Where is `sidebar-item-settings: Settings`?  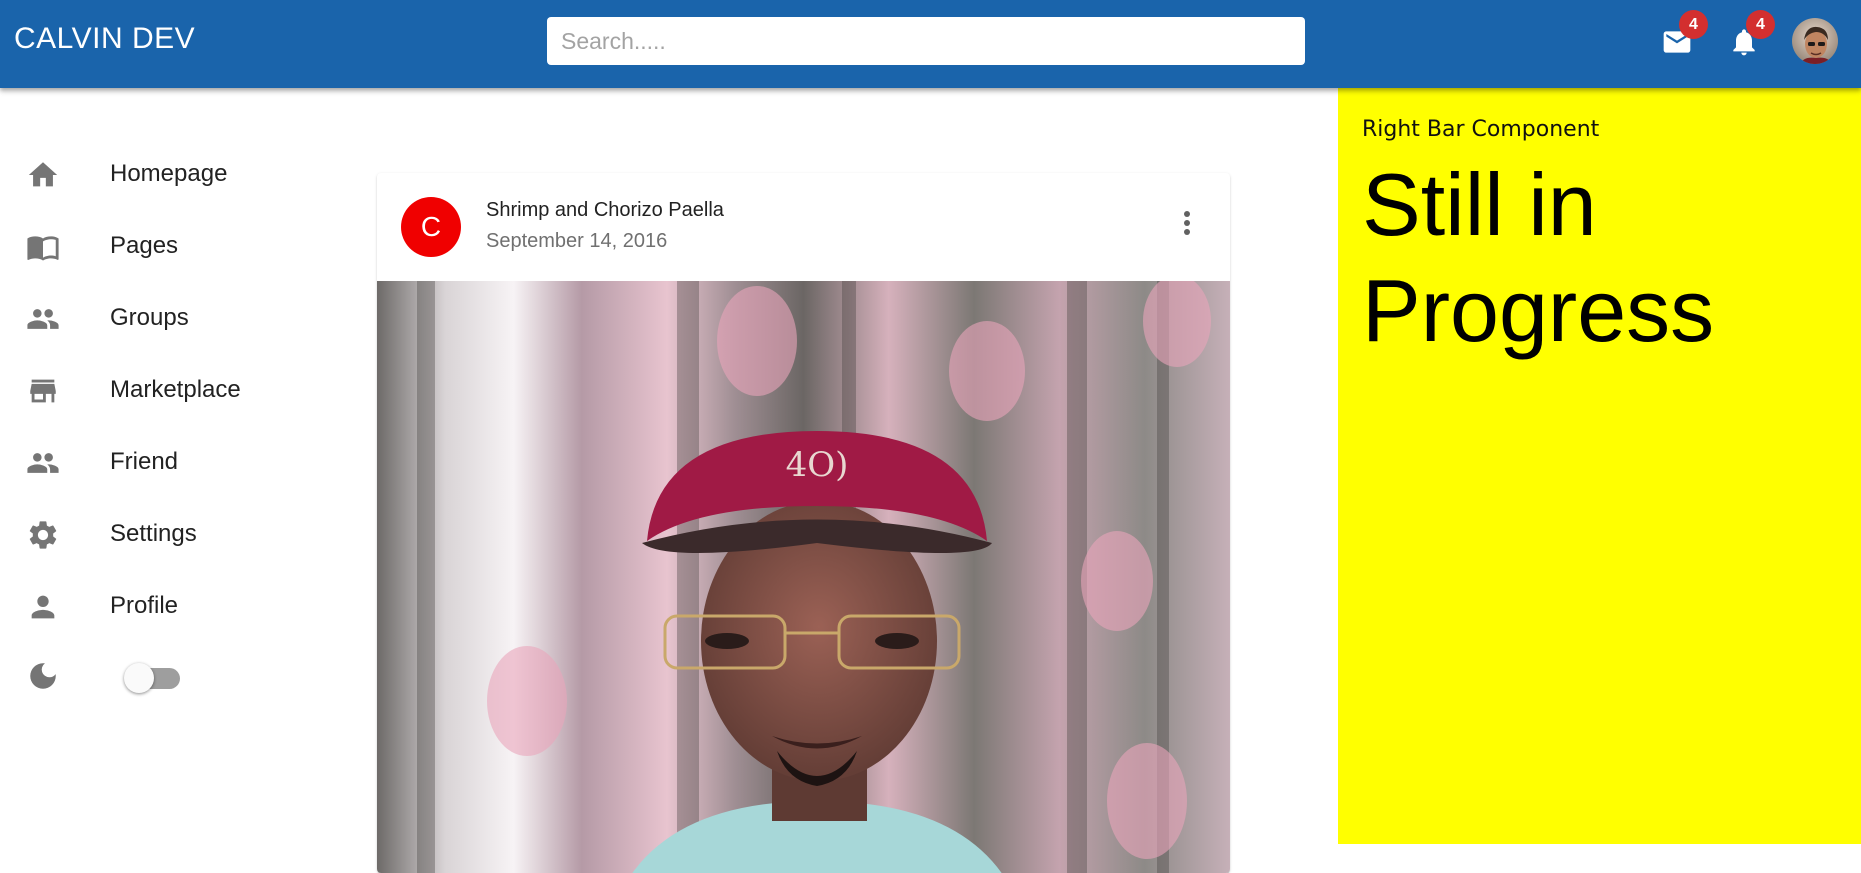
sidebar-item-settings: Settings is located at coordinates (170, 534).